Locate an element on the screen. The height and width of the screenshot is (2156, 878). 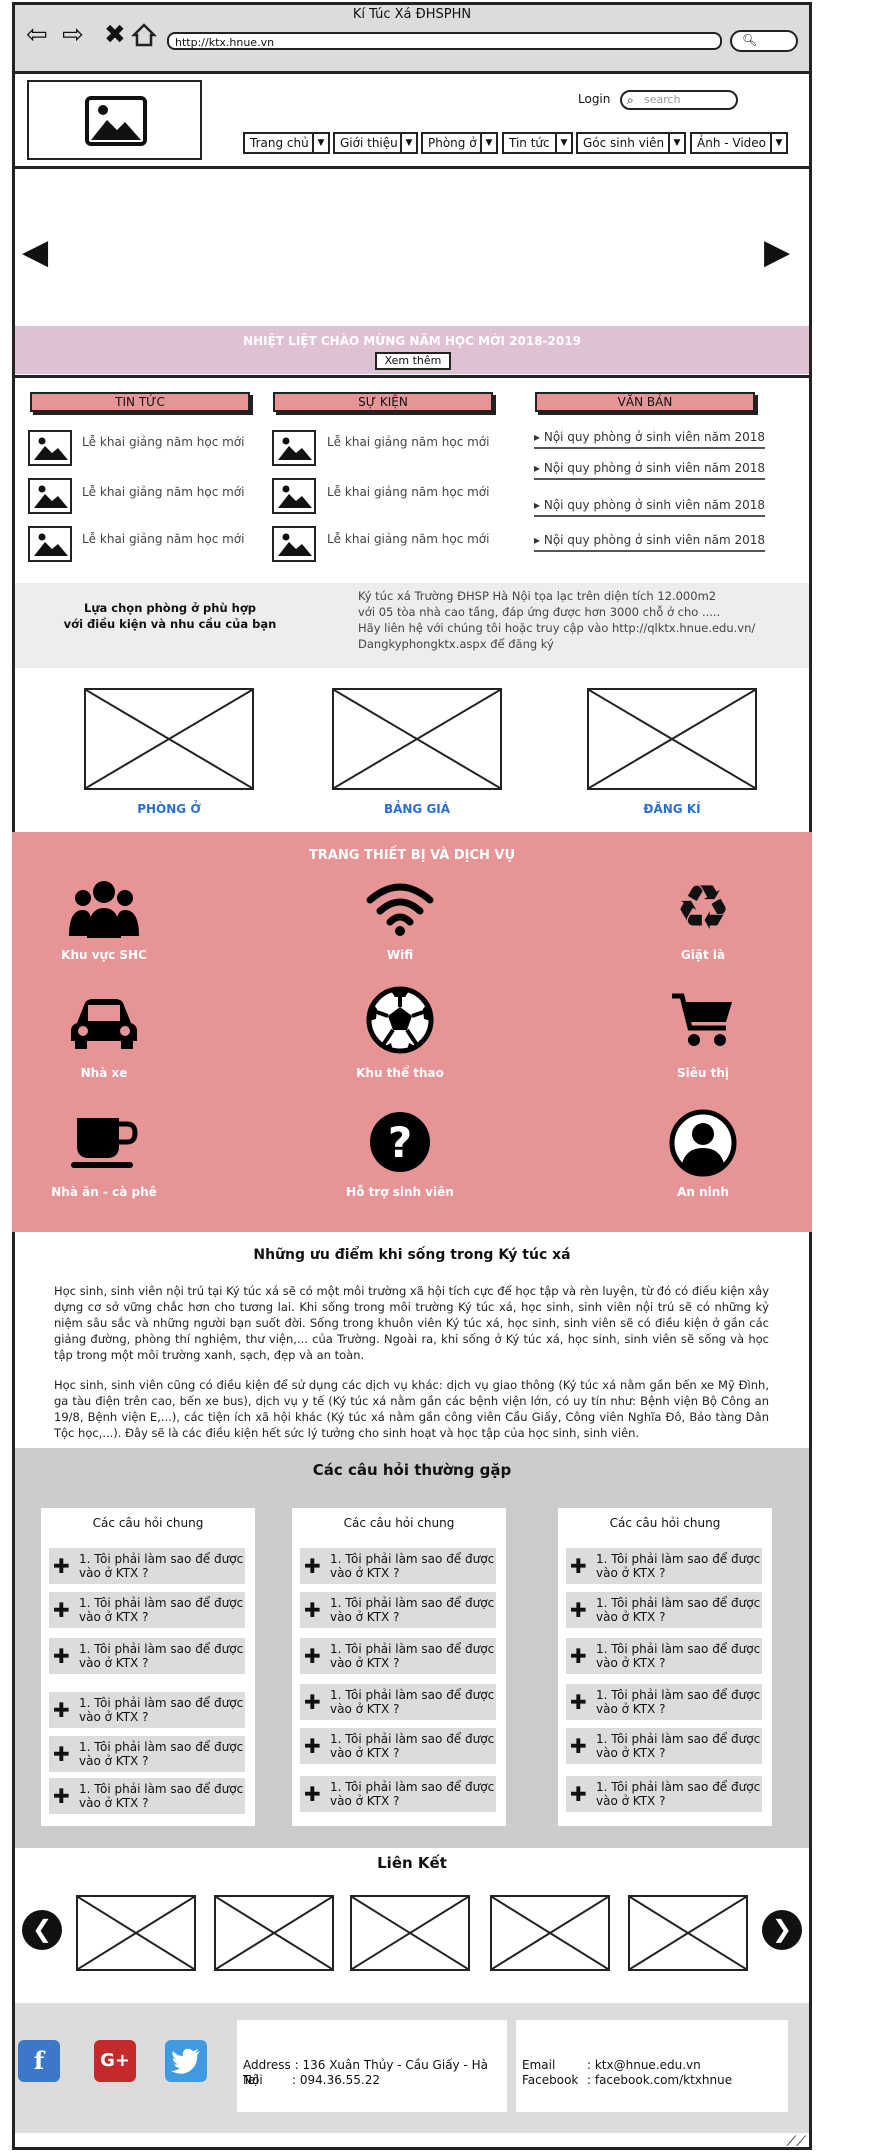
menu-trang-chu: Trang chủ ▼ is located at coordinates (286, 143).